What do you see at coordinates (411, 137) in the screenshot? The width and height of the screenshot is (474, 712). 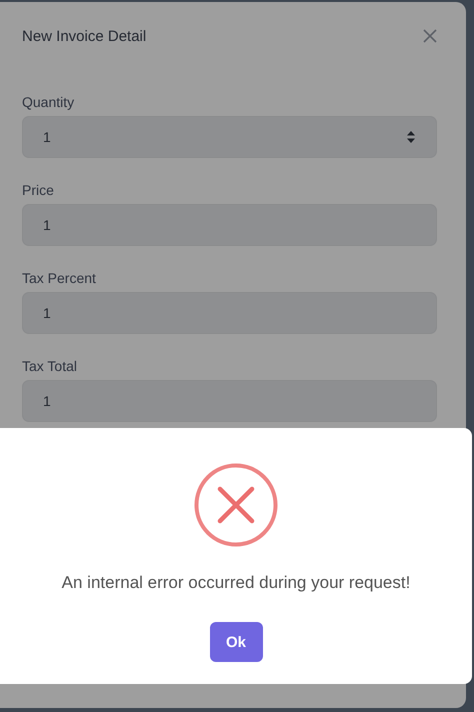 I see `spinner-icon` at bounding box center [411, 137].